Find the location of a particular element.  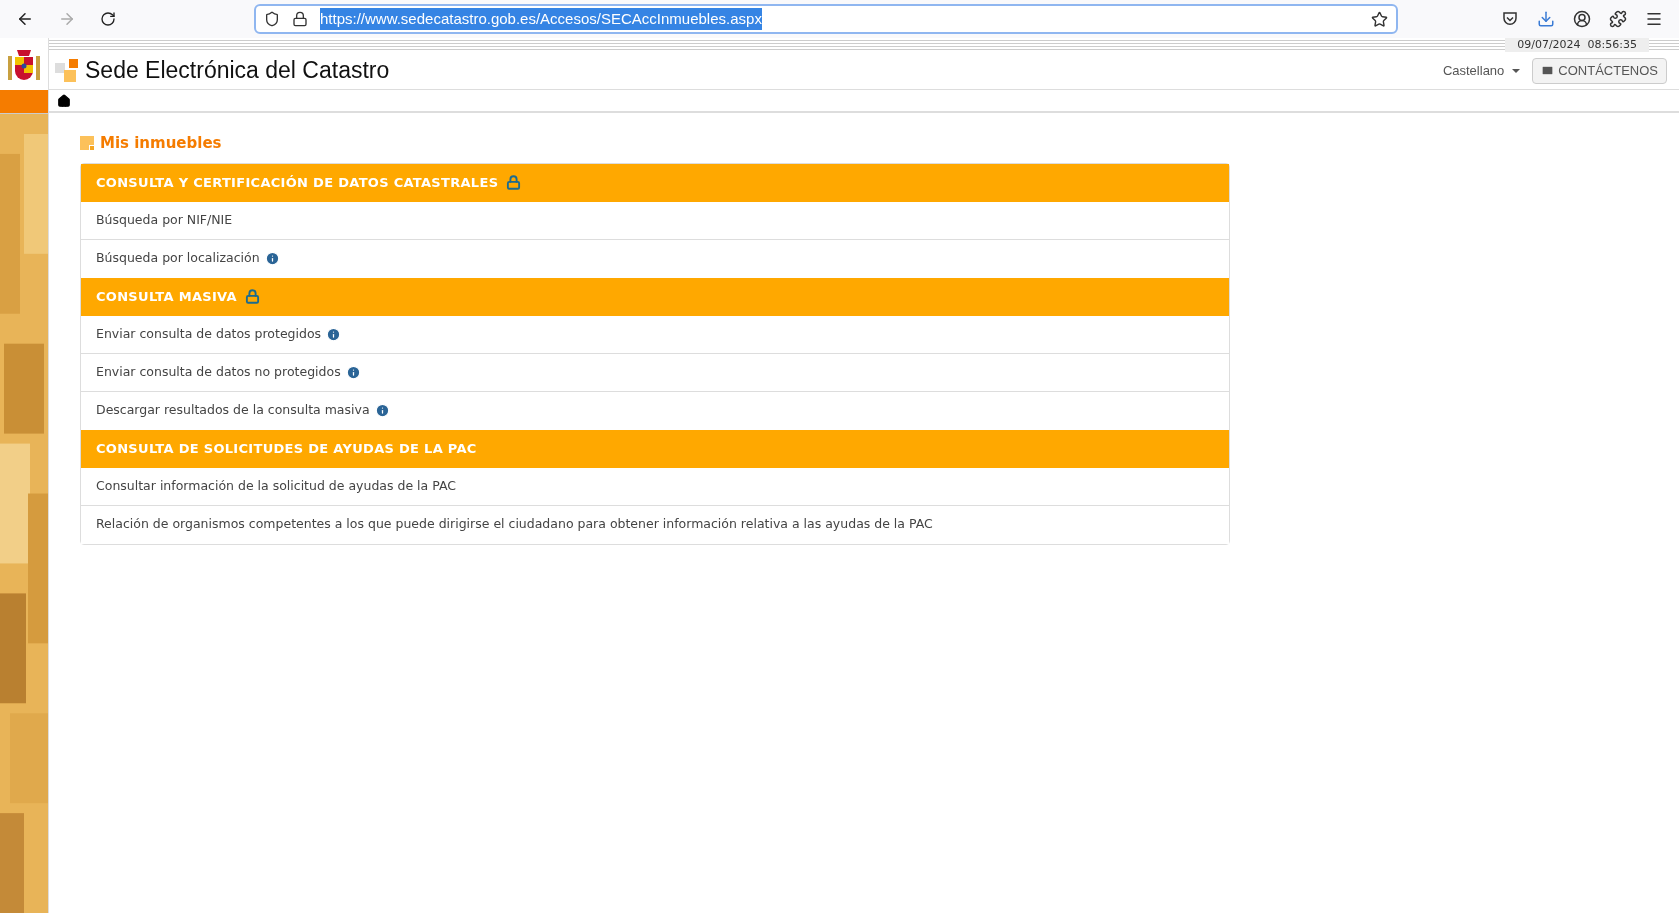

reload-icon is located at coordinates (108, 19).